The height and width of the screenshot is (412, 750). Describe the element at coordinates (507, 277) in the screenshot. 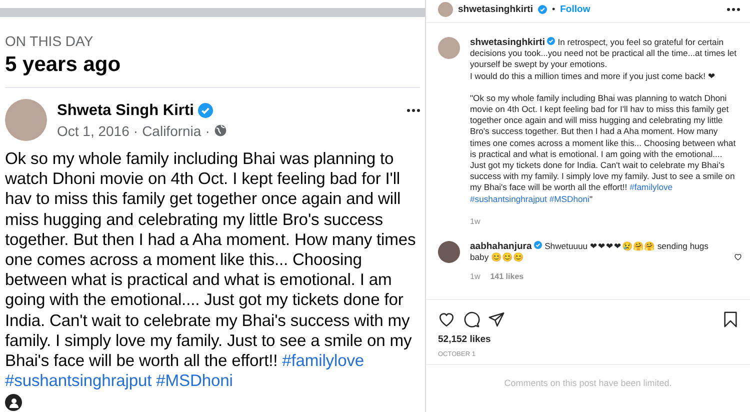

I see `comment-likes: 141 likes` at that location.